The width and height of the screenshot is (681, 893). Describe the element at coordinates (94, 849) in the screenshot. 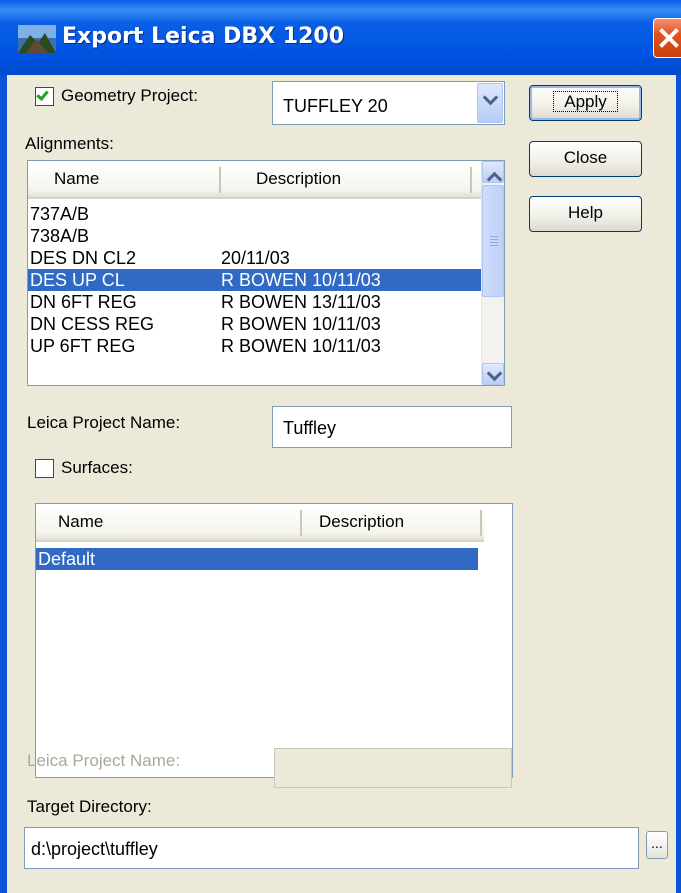

I see `target-directory-value: d:\project\tuffley` at that location.